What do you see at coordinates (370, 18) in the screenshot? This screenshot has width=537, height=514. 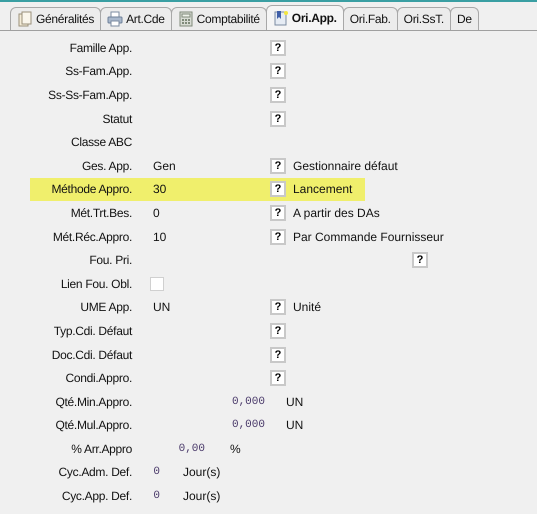 I see `tab: Ori.Fab.` at bounding box center [370, 18].